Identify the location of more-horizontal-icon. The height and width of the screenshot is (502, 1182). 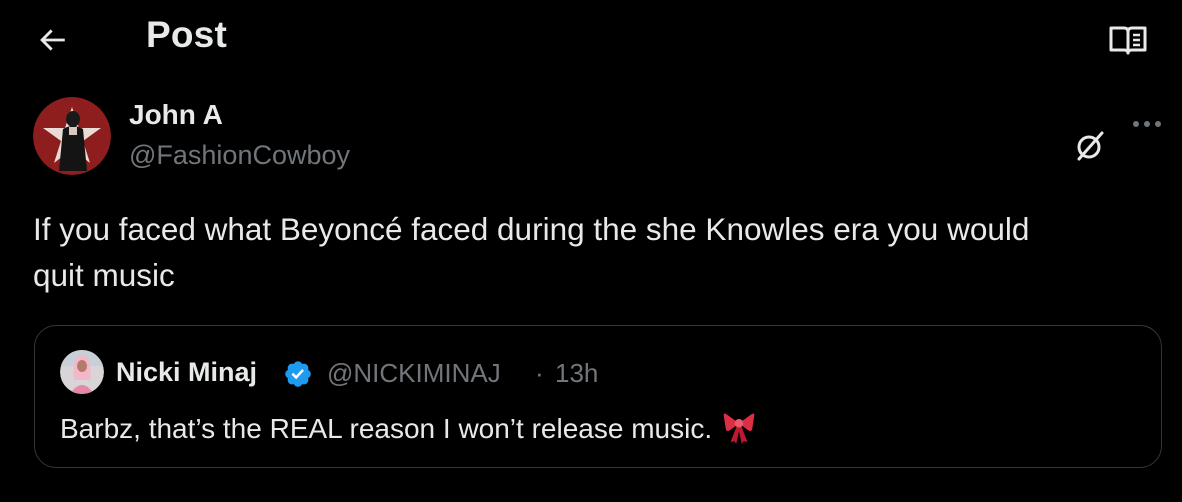
(1147, 124).